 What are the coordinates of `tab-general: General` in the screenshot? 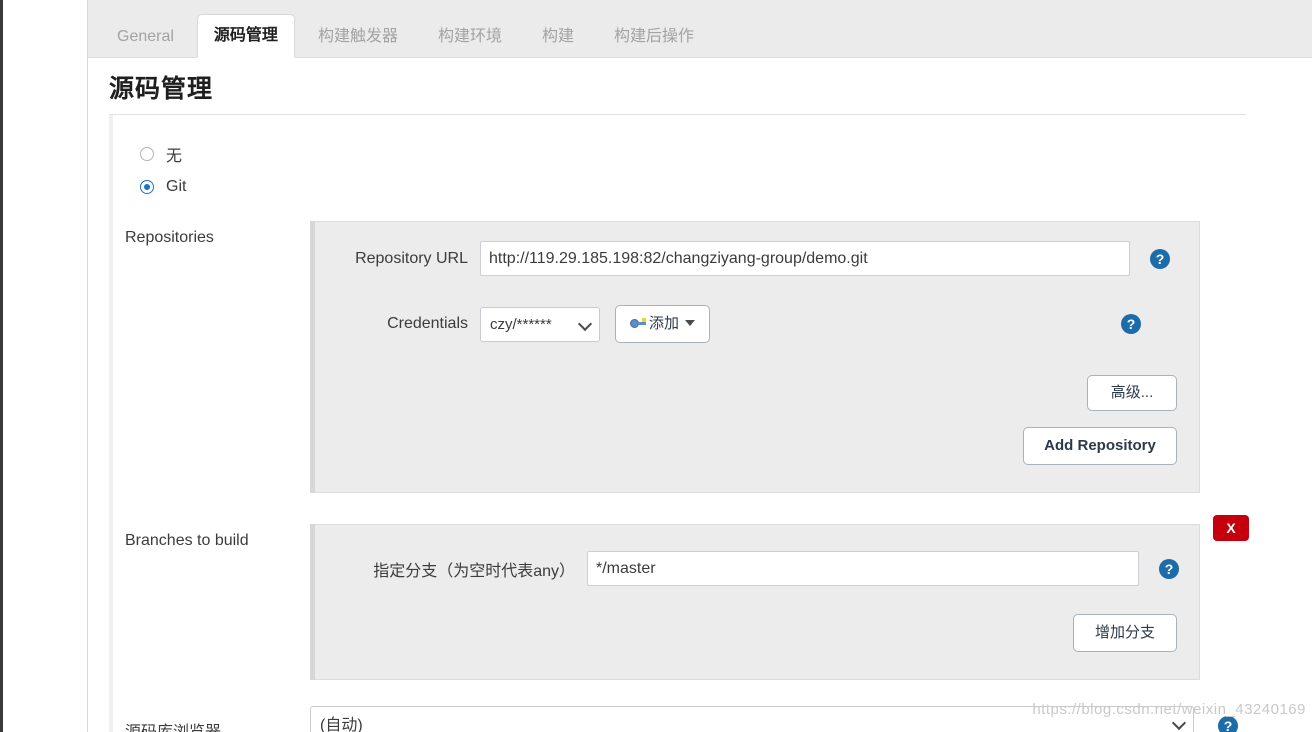 It's located at (145, 36).